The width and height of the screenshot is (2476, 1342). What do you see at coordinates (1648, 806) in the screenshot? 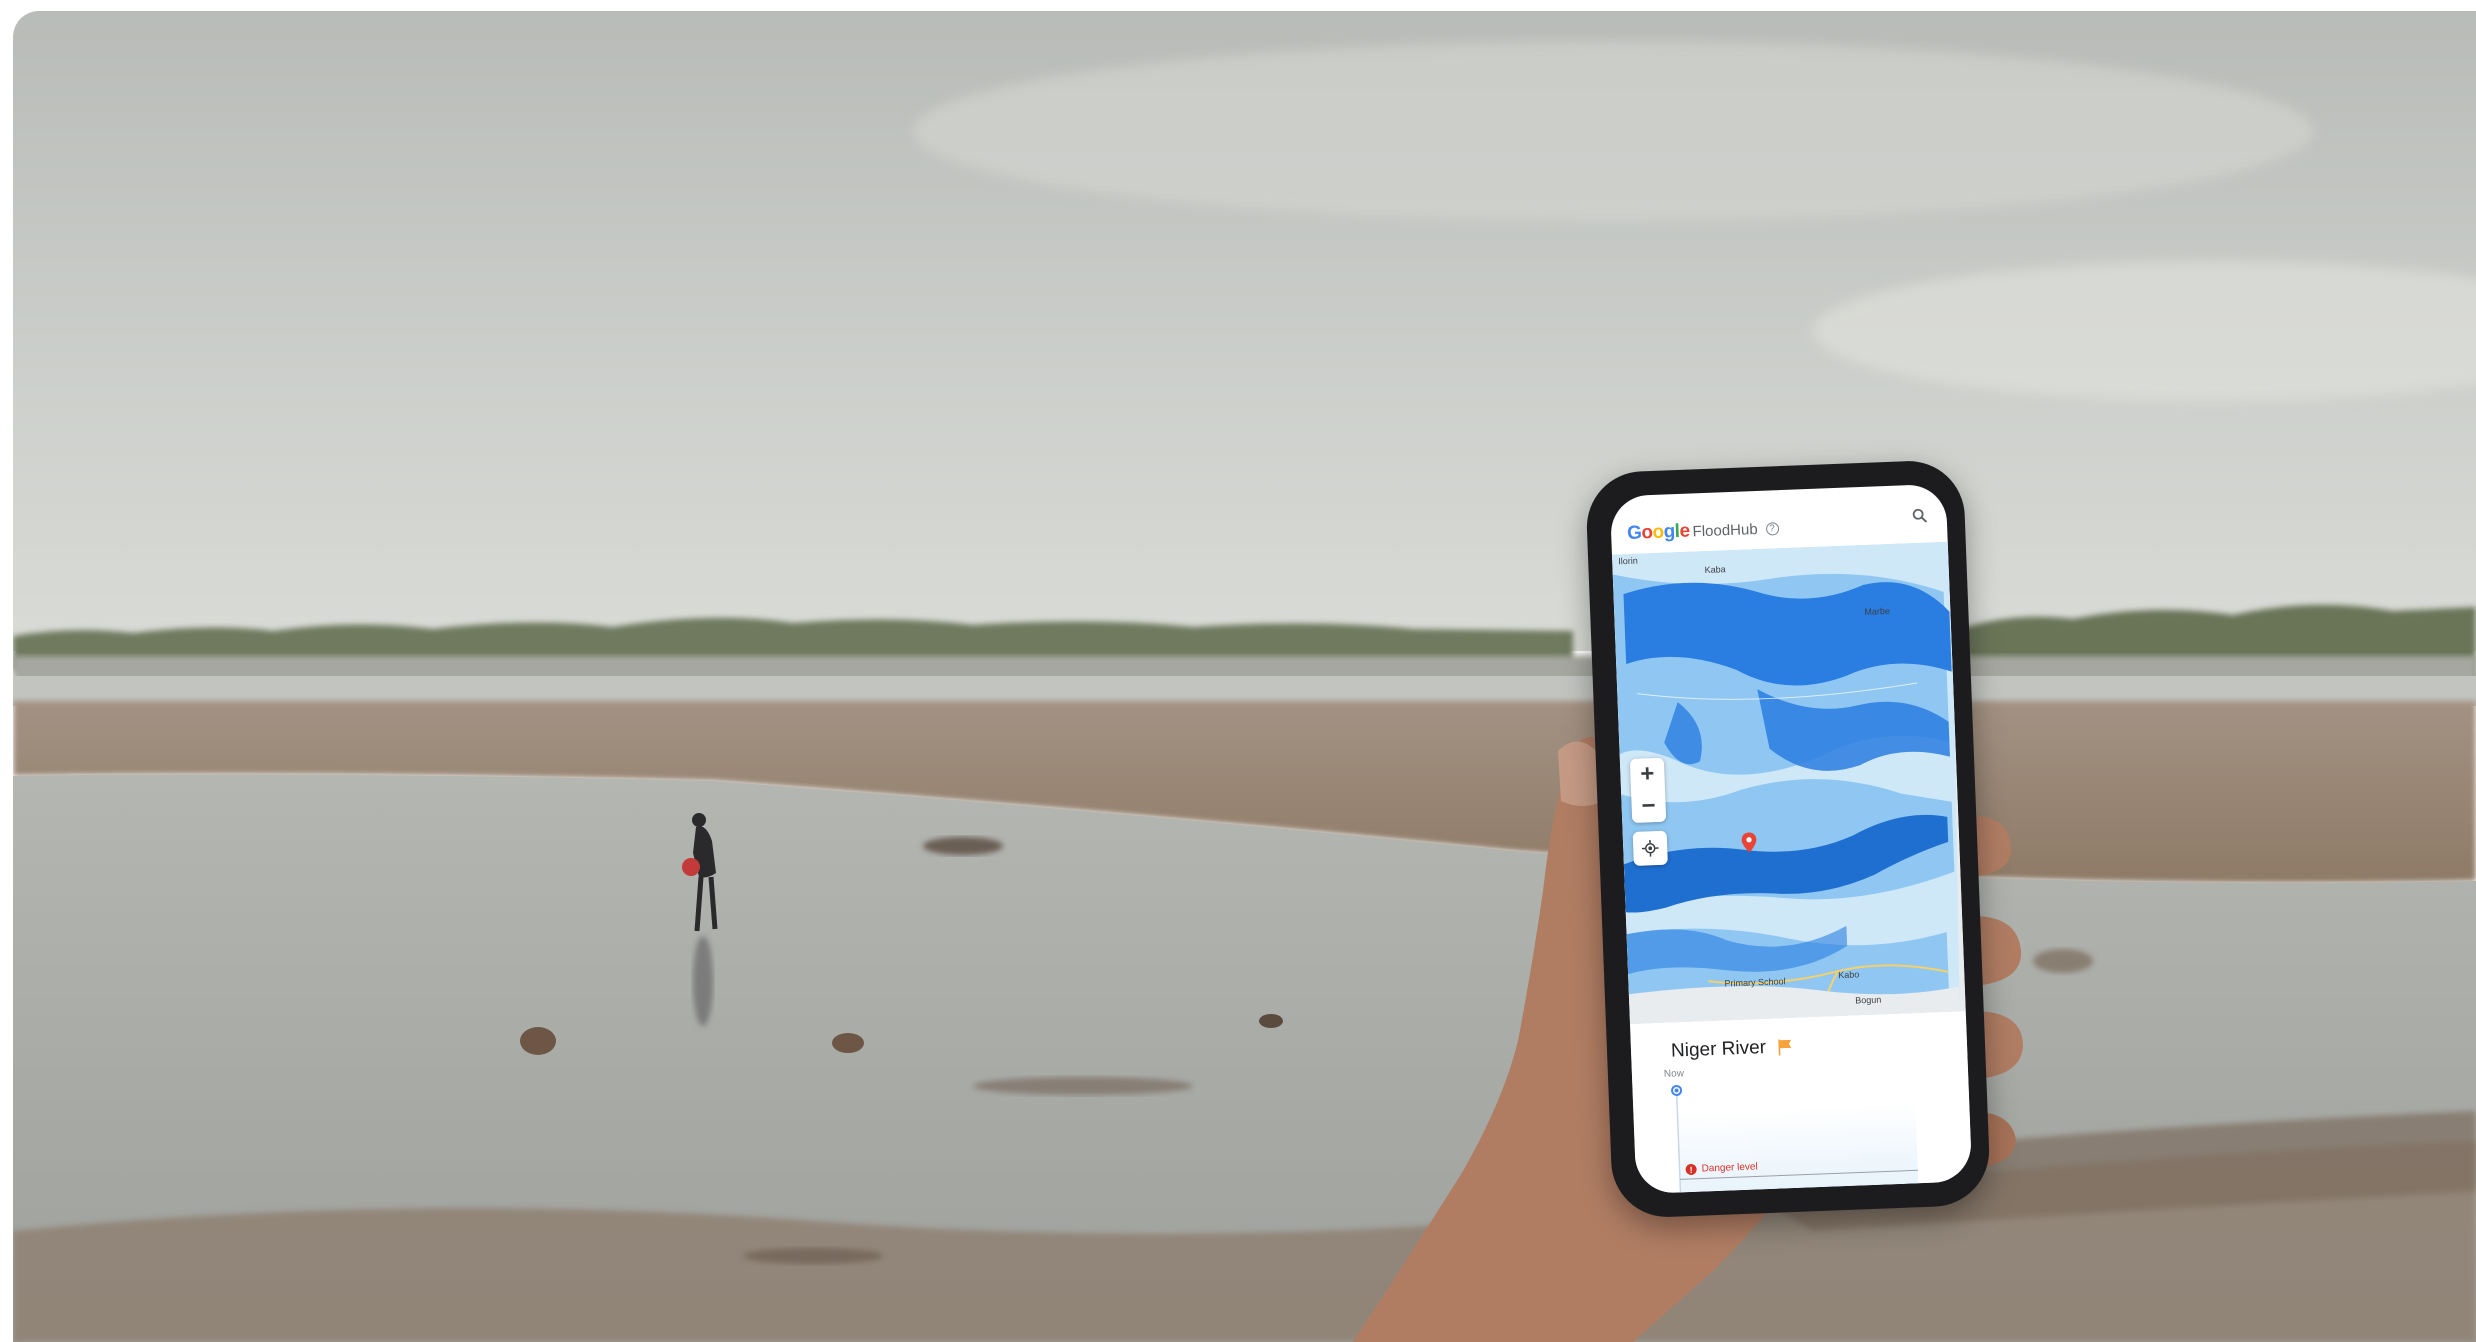
I see `zoom-out-button: −` at bounding box center [1648, 806].